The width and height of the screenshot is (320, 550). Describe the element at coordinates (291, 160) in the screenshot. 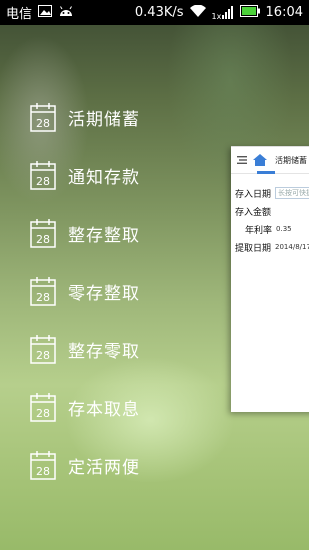

I see `preview-title: 活期储蓄` at that location.